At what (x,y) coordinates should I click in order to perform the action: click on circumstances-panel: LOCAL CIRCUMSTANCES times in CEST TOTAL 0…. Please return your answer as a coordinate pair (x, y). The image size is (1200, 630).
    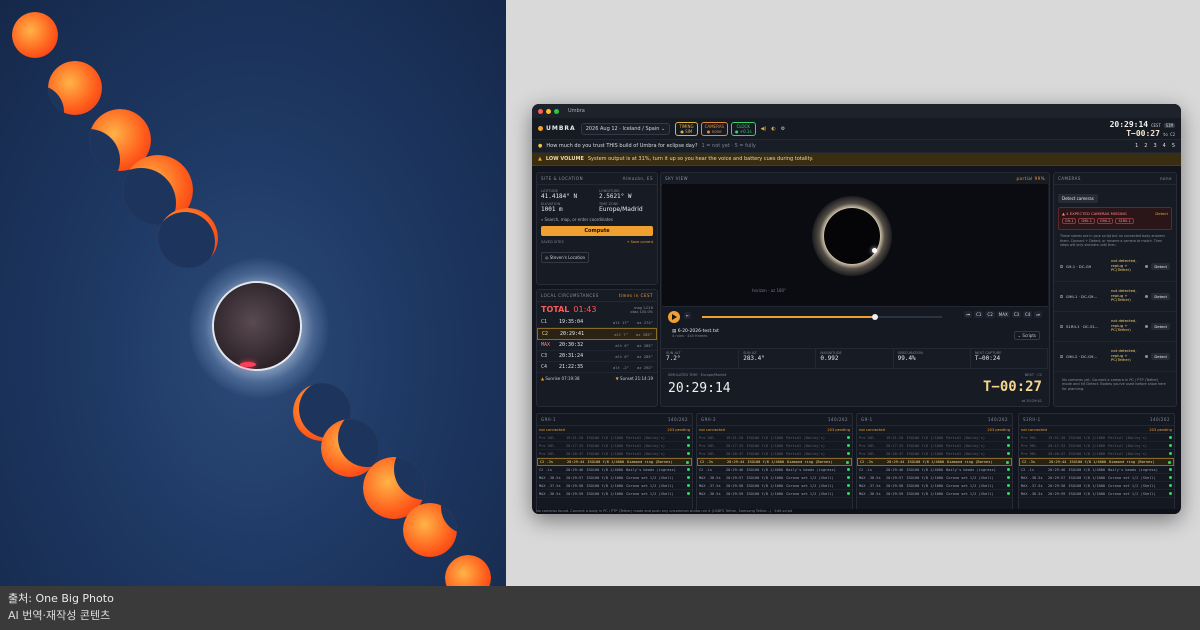
    Looking at the image, I should click on (597, 348).